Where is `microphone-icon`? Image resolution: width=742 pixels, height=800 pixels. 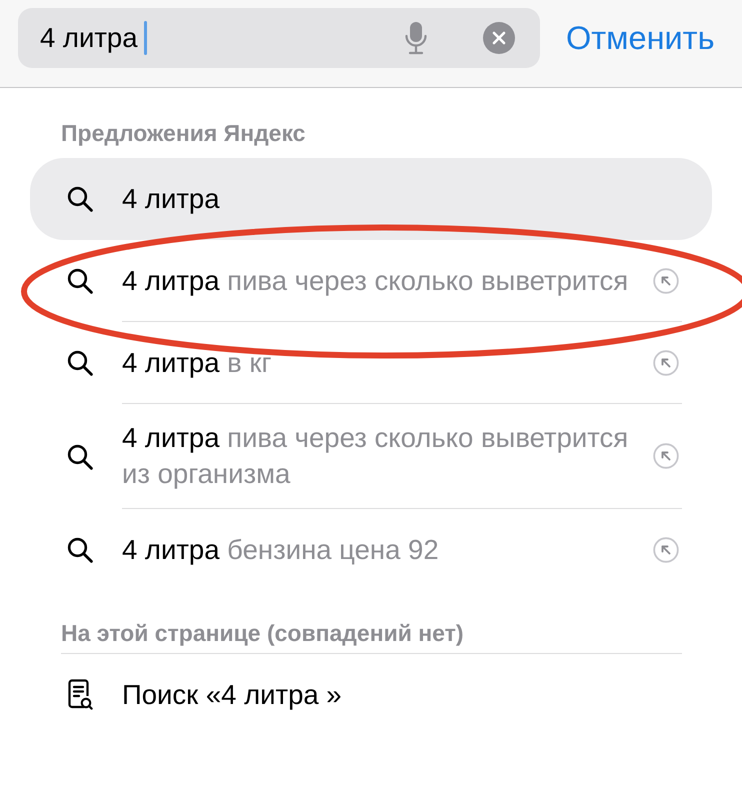 microphone-icon is located at coordinates (416, 38).